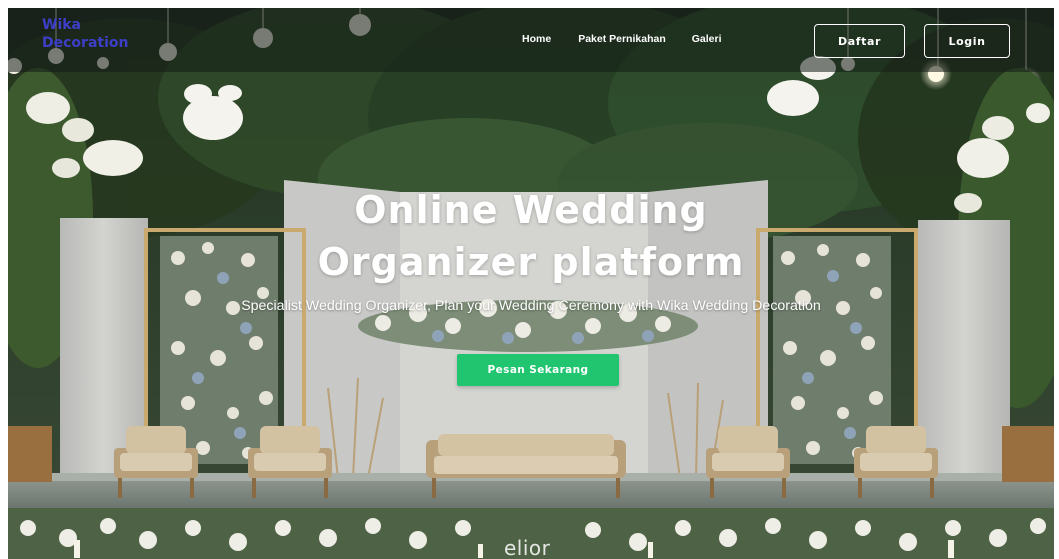 The image size is (1059, 559). I want to click on nav-link-galeri: Galeri, so click(707, 39).